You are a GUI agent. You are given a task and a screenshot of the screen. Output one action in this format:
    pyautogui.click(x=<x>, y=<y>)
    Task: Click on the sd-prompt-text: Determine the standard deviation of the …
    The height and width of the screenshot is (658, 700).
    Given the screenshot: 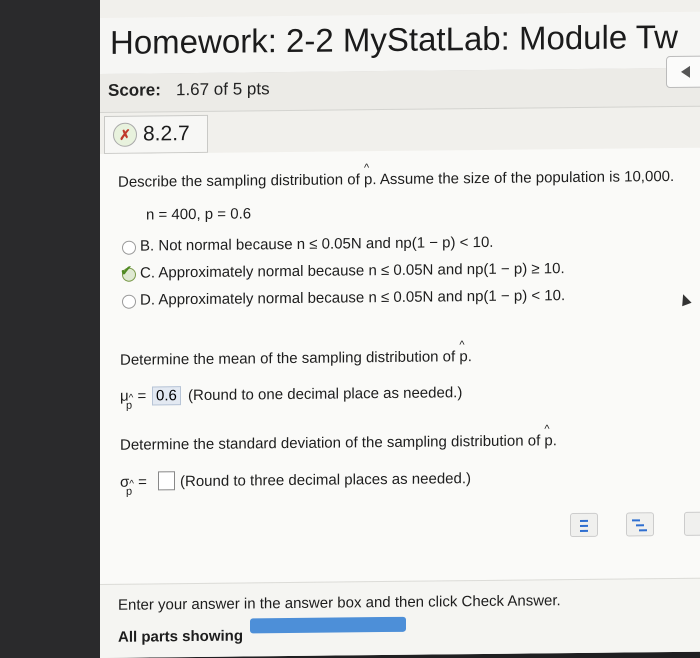 What is the action you would take?
    pyautogui.click(x=330, y=443)
    